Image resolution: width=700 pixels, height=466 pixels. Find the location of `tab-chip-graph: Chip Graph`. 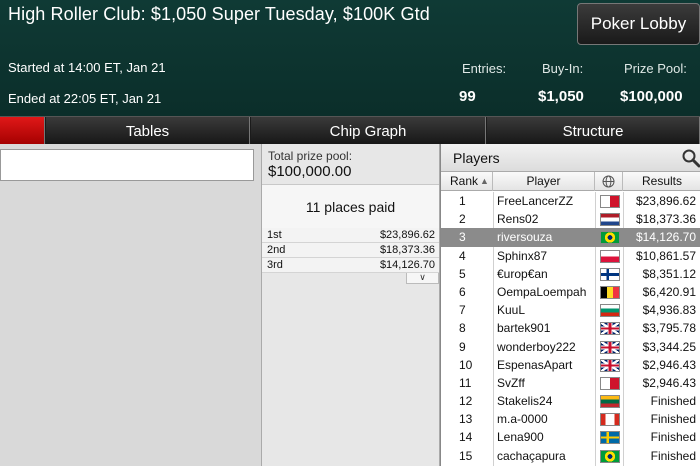

tab-chip-graph: Chip Graph is located at coordinates (368, 131).